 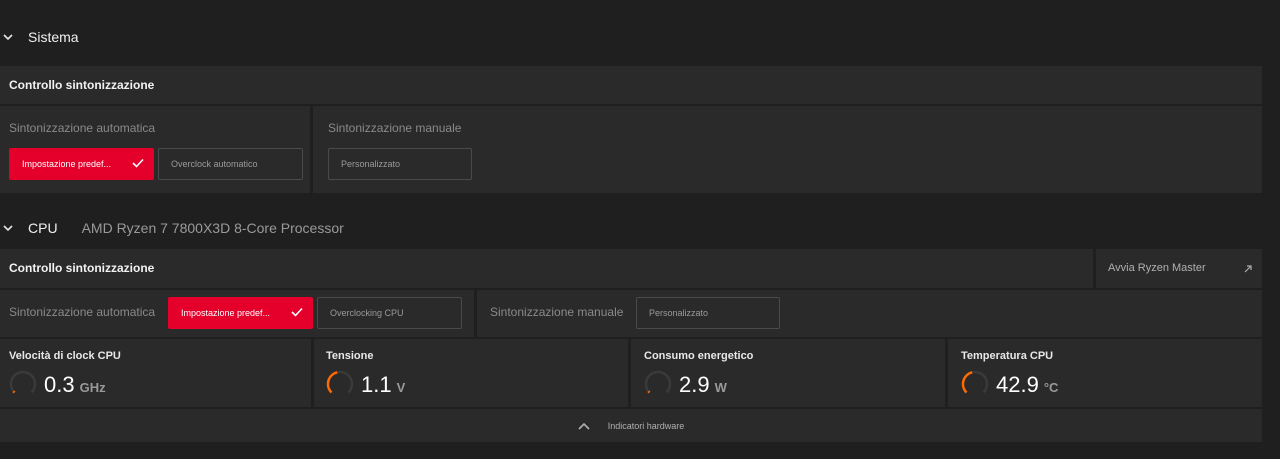 I want to click on sistema-custom-button: Personalizzato, so click(x=400, y=164).